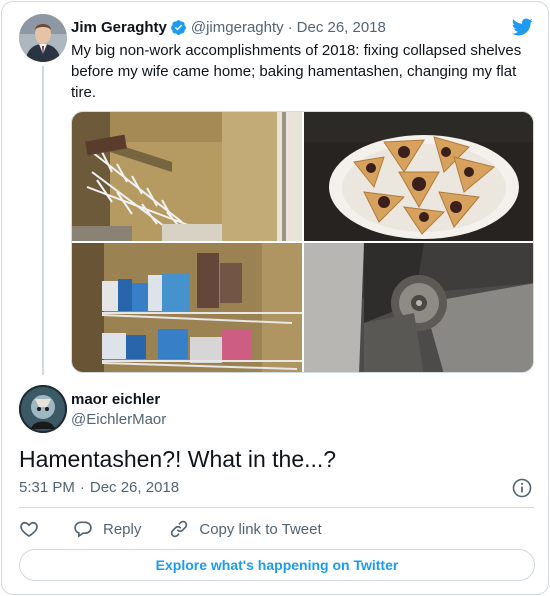 This screenshot has width=550, height=596. Describe the element at coordinates (115, 399) in the screenshot. I see `reply-author-name: maor eichler` at that location.